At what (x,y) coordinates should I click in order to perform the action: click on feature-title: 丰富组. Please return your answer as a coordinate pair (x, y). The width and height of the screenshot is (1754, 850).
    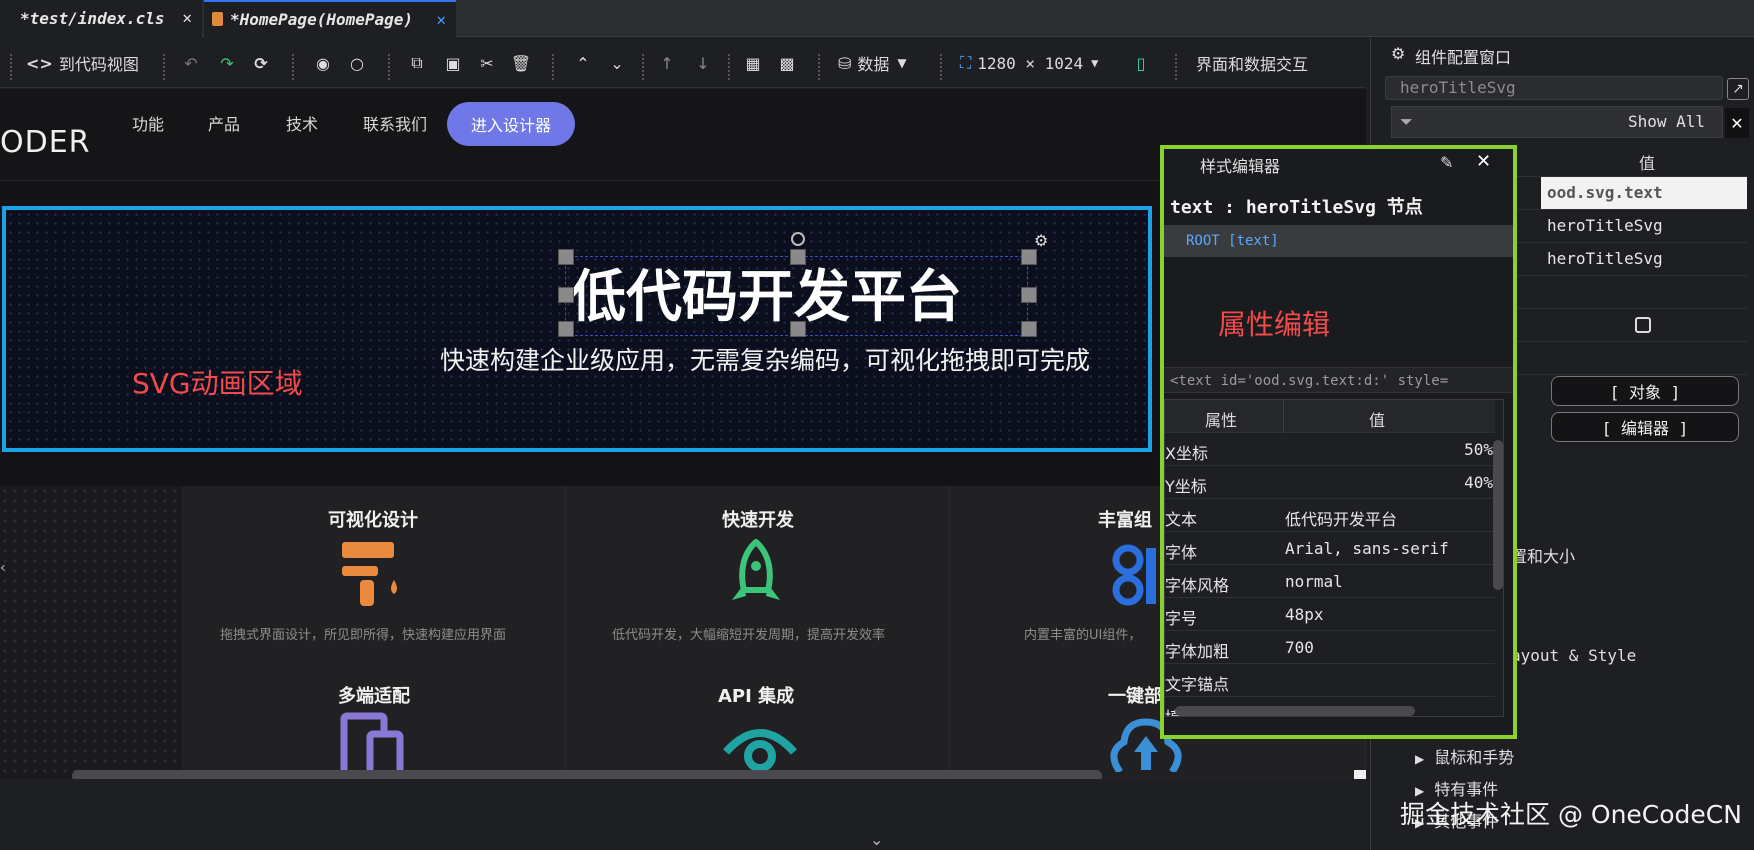
    Looking at the image, I should click on (1125, 520).